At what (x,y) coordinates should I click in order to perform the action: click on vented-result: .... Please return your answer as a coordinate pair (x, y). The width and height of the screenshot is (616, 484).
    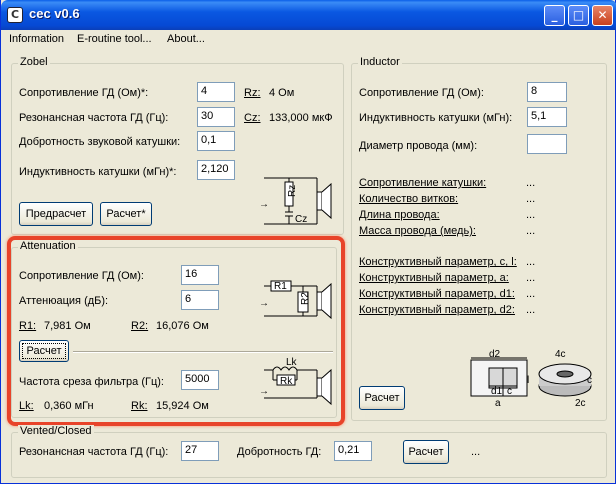
    Looking at the image, I should click on (476, 452).